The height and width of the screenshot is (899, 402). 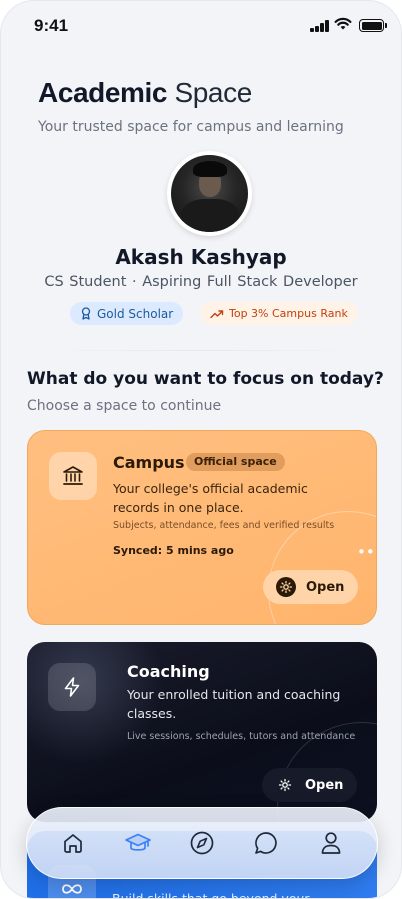 I want to click on profile-name: Akash Kashyap, so click(x=201, y=257).